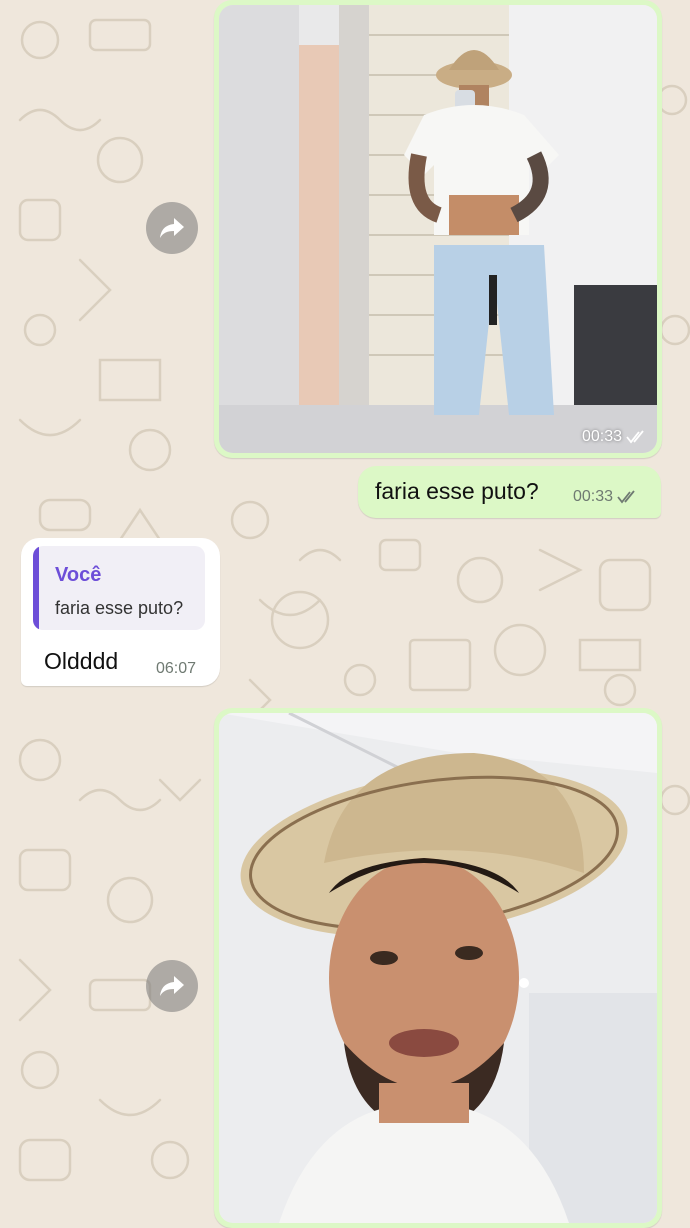 This screenshot has width=690, height=1228. What do you see at coordinates (615, 437) in the screenshot?
I see `image-timestamp: 00:33` at bounding box center [615, 437].